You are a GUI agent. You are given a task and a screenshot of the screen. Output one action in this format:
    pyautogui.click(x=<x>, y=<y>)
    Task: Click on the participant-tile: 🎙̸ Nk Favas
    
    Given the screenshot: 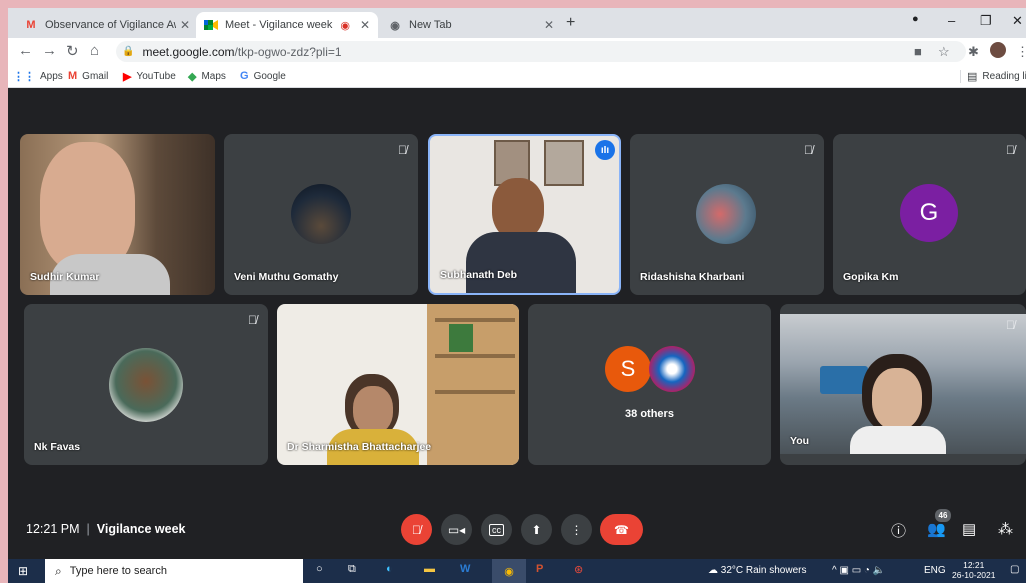 What is the action you would take?
    pyautogui.click(x=146, y=384)
    